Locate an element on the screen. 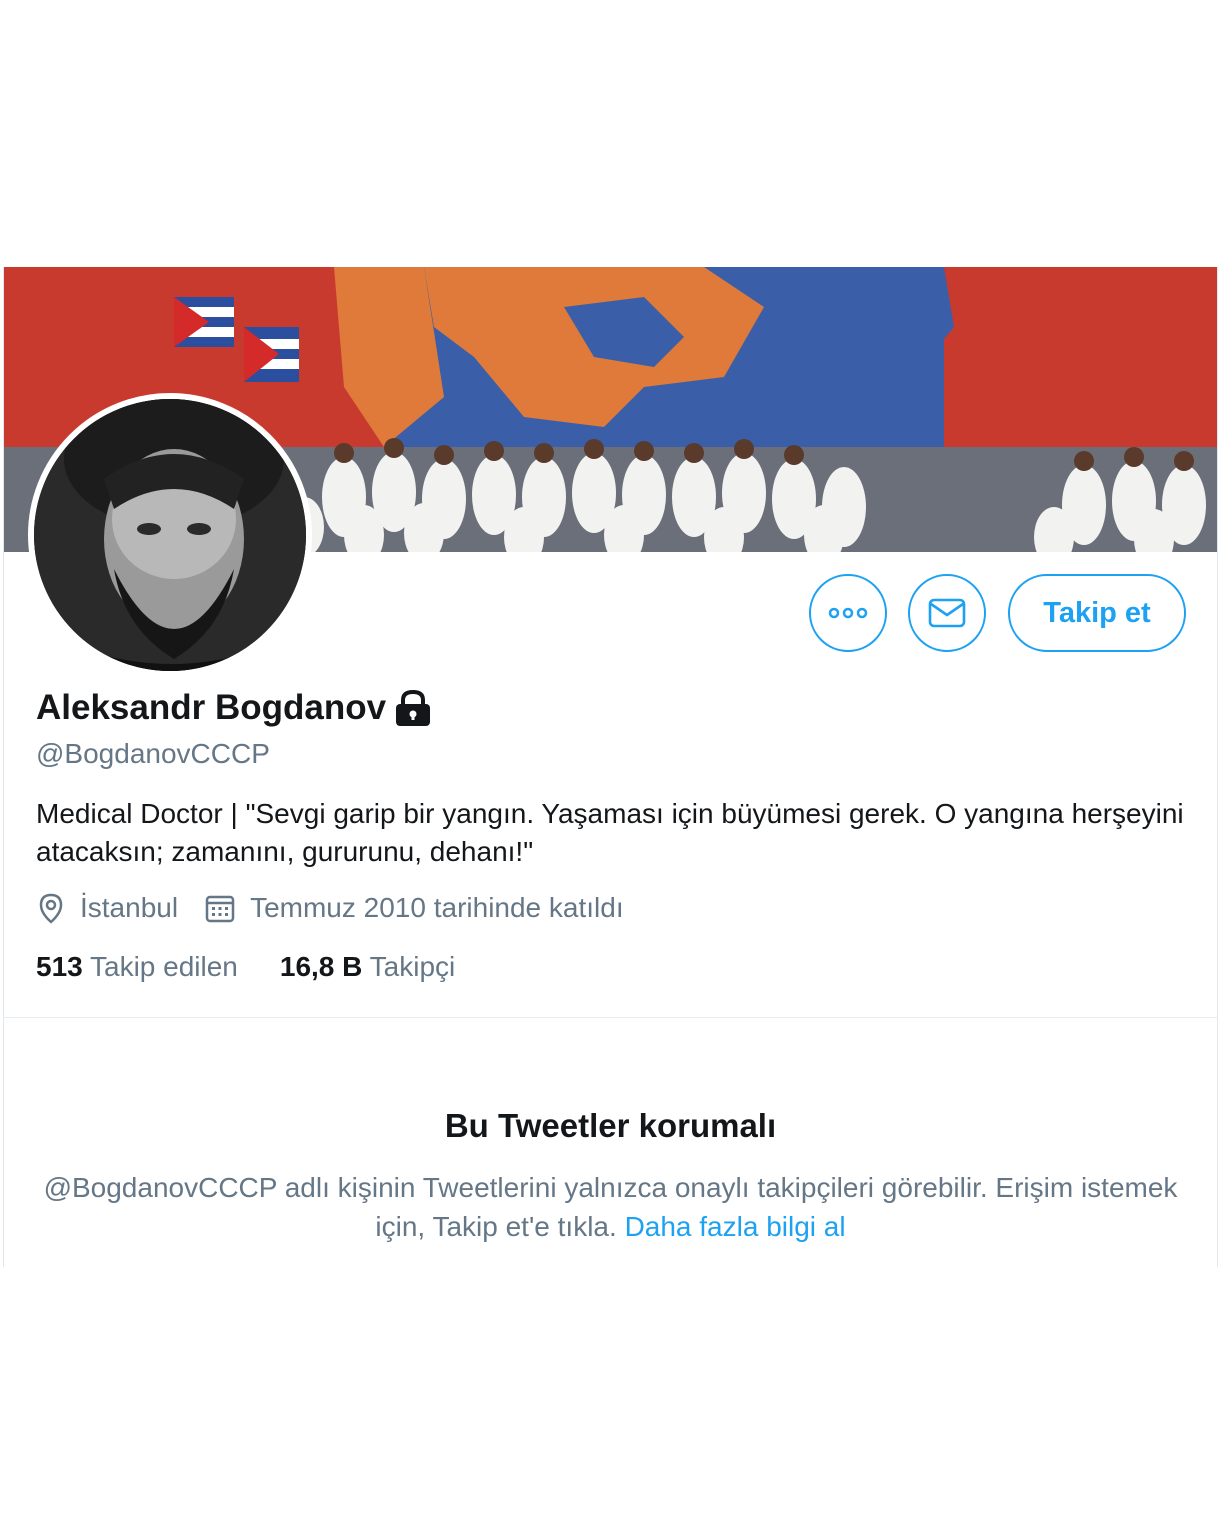  profile-handle: @BogdanovCCCP is located at coordinates (153, 753).